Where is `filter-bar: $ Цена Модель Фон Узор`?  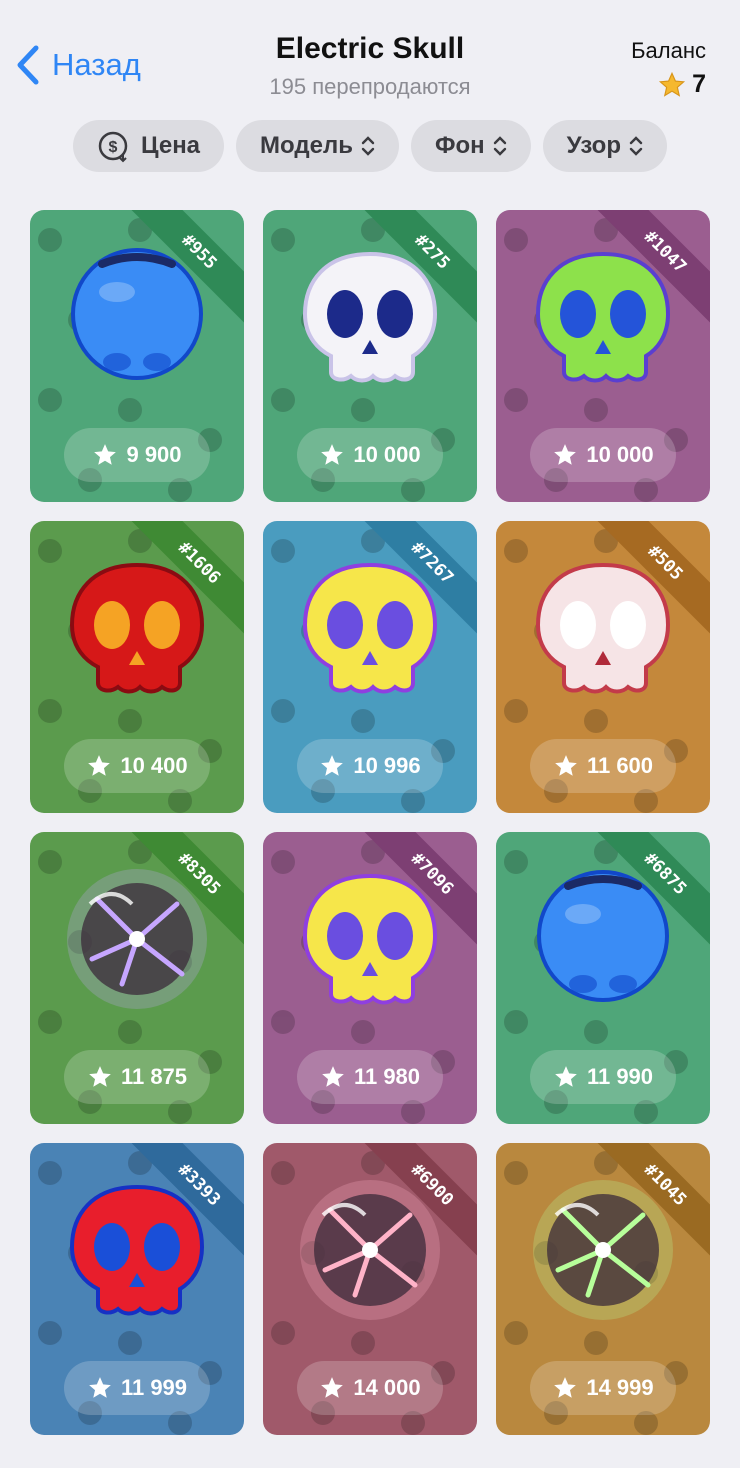 filter-bar: $ Цена Модель Фон Узор is located at coordinates (370, 146).